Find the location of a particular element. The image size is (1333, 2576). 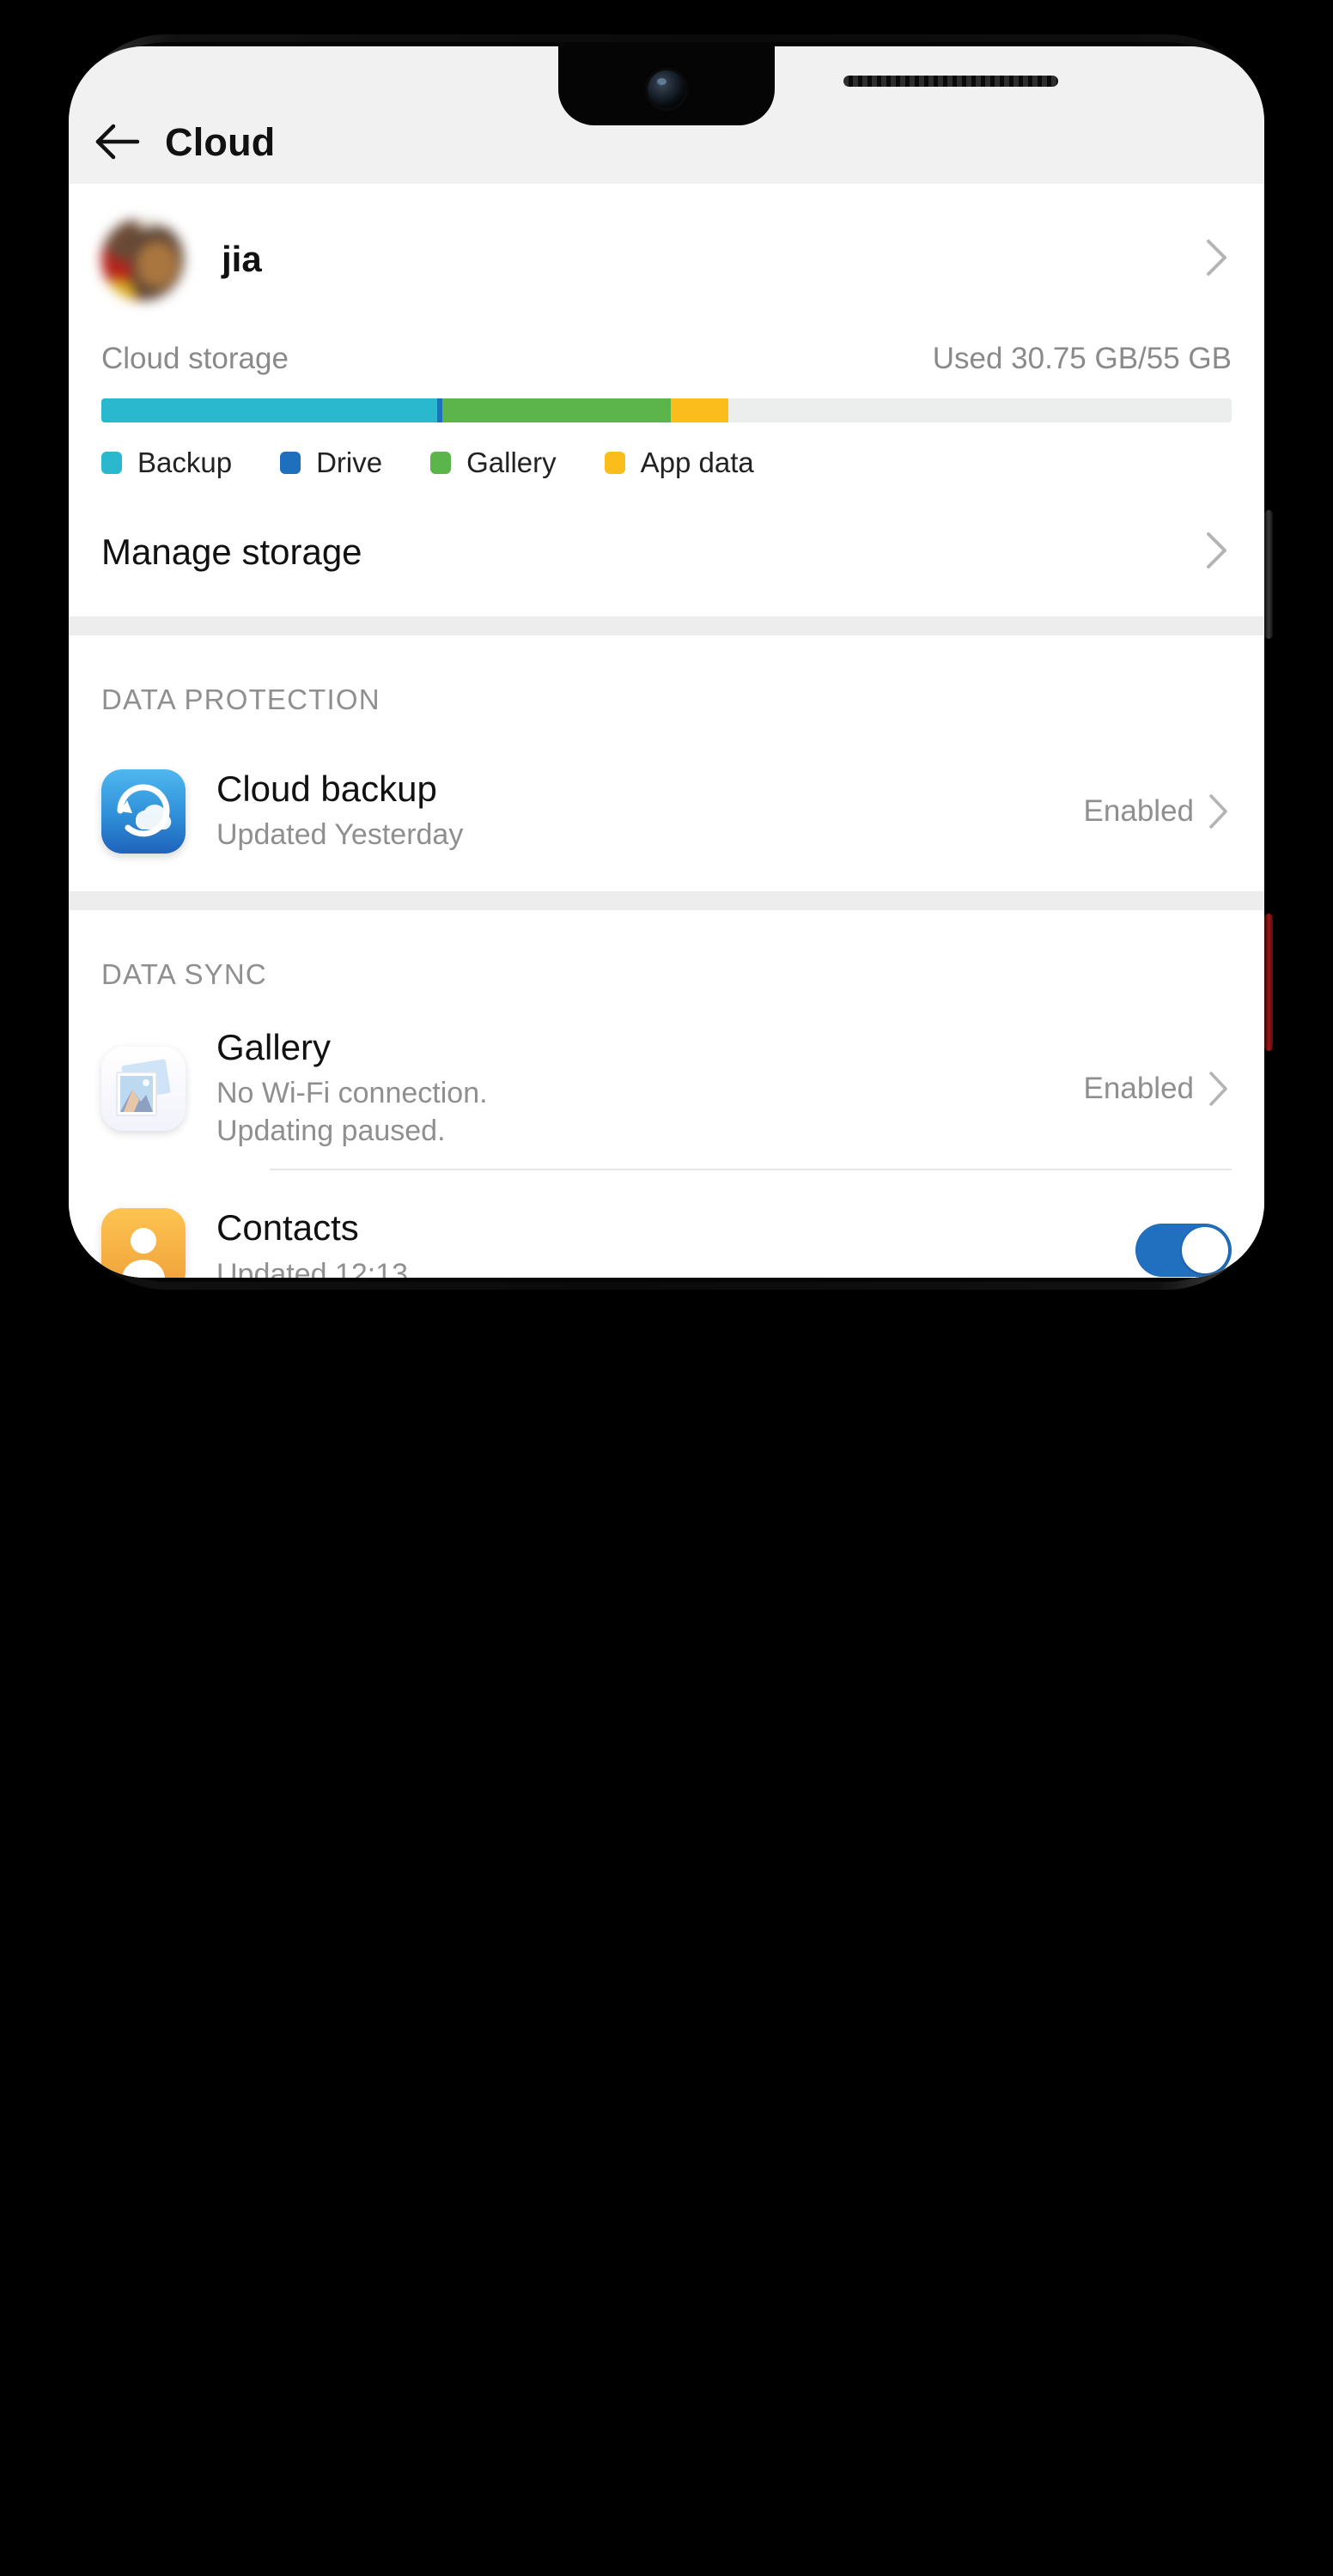

back-arrow-icon is located at coordinates (117, 142).